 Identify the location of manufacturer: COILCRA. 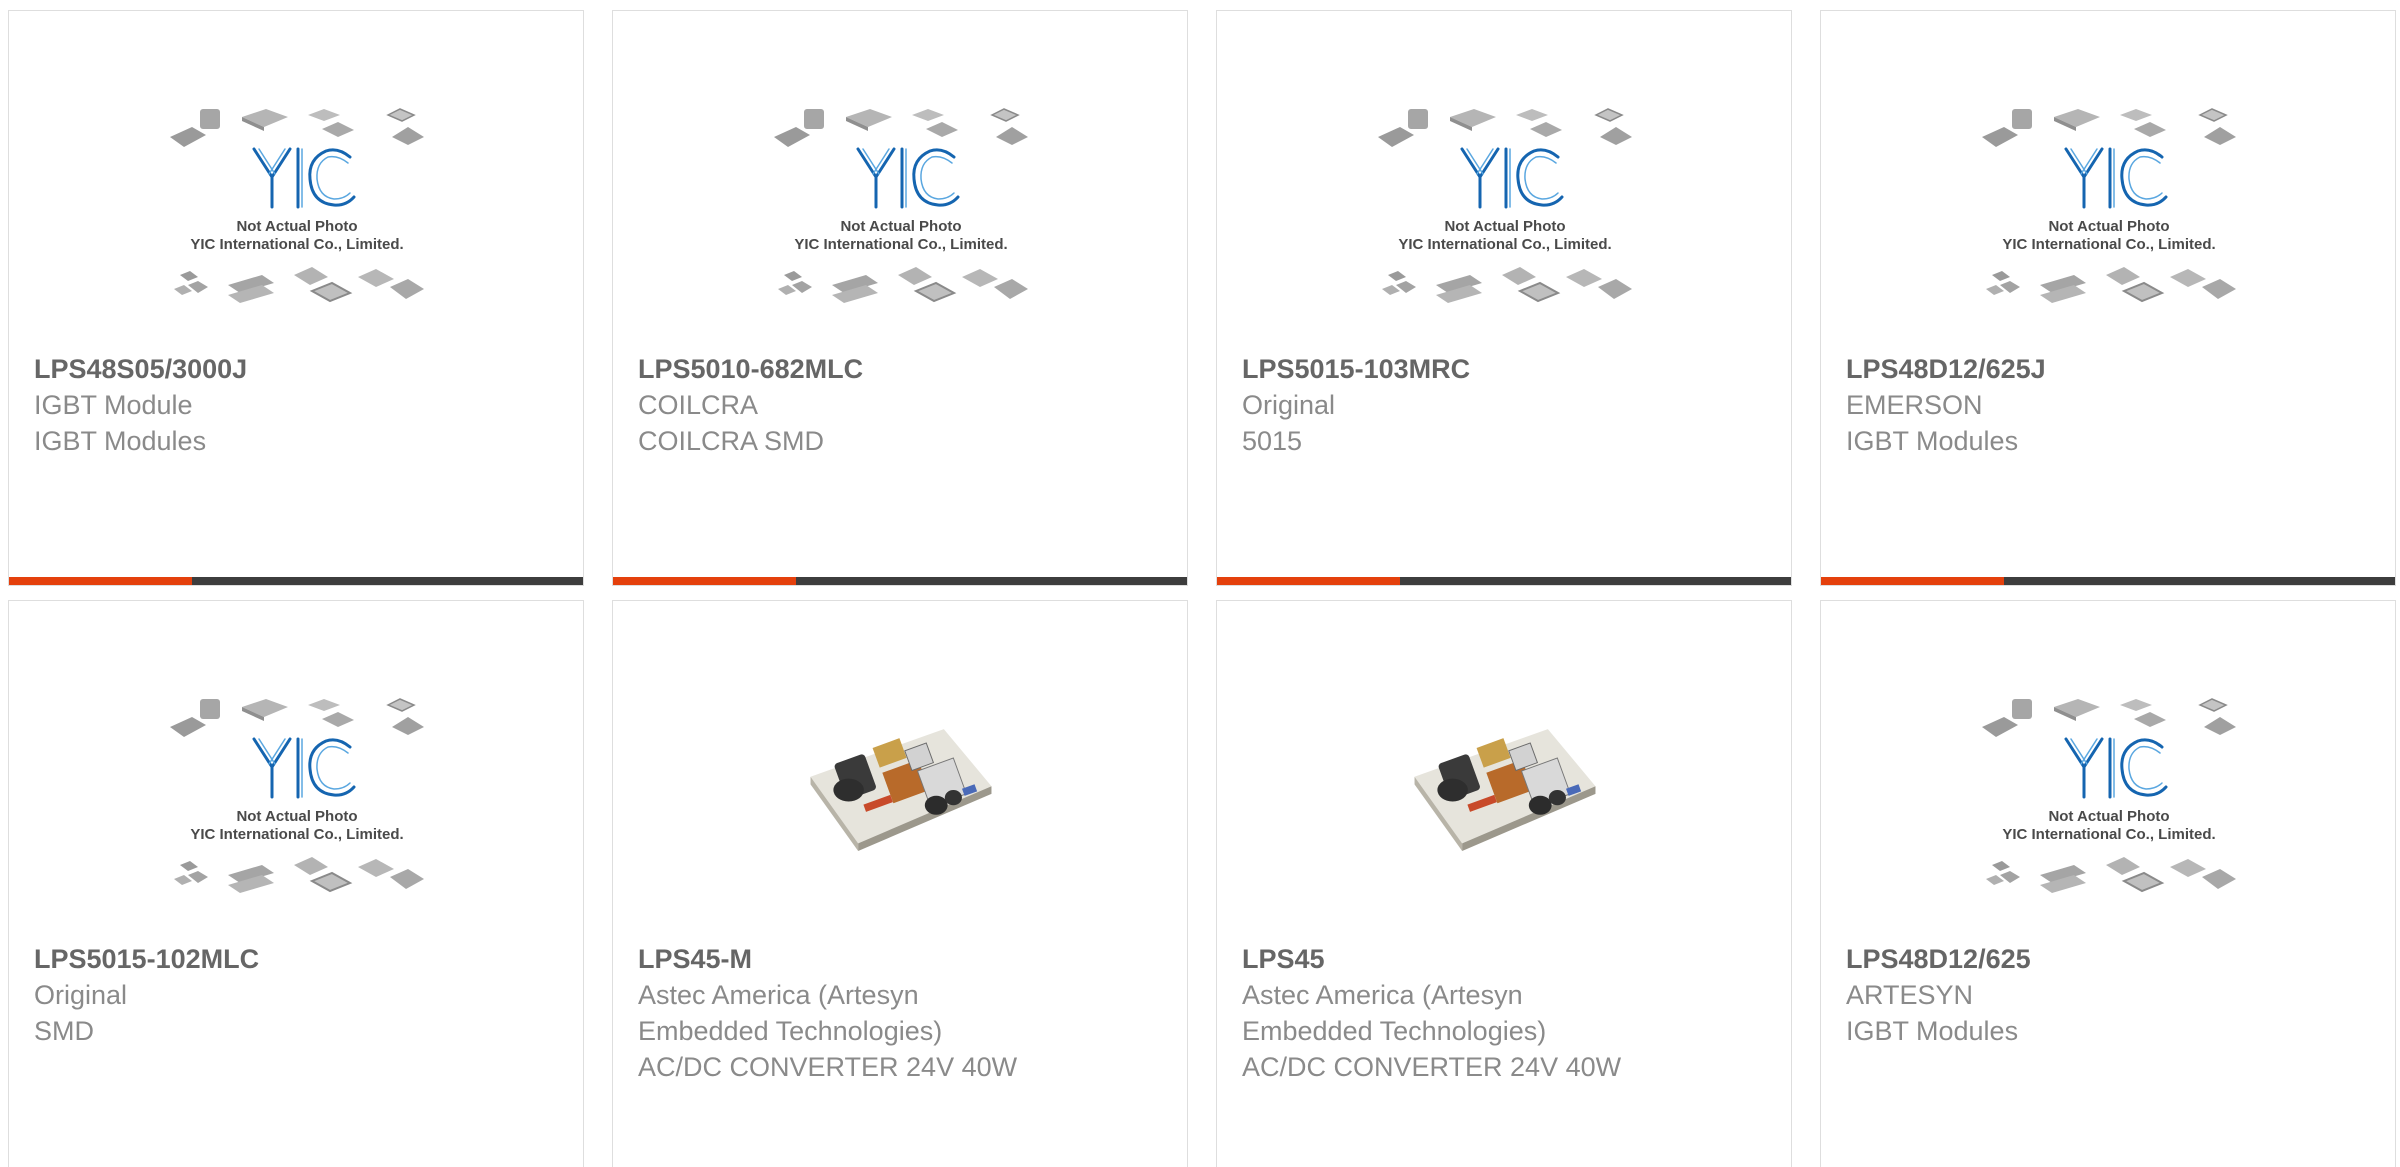
(698, 405).